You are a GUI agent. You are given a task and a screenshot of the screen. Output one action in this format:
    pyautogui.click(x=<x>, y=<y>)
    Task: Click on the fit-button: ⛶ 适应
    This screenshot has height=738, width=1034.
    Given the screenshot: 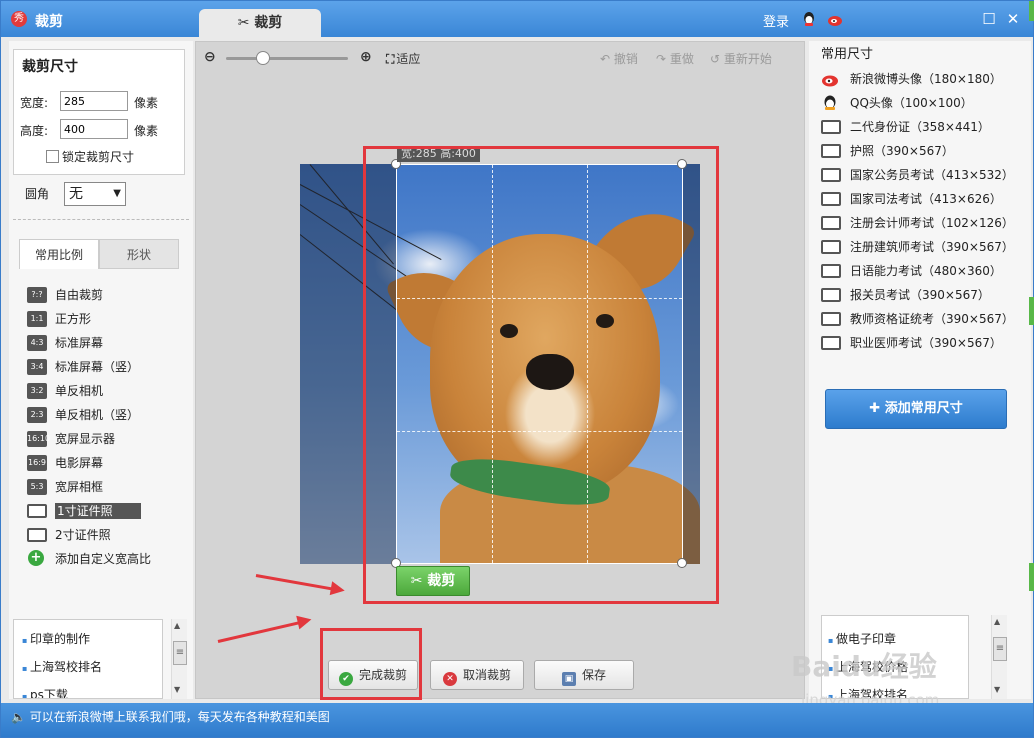 What is the action you would take?
    pyautogui.click(x=403, y=58)
    